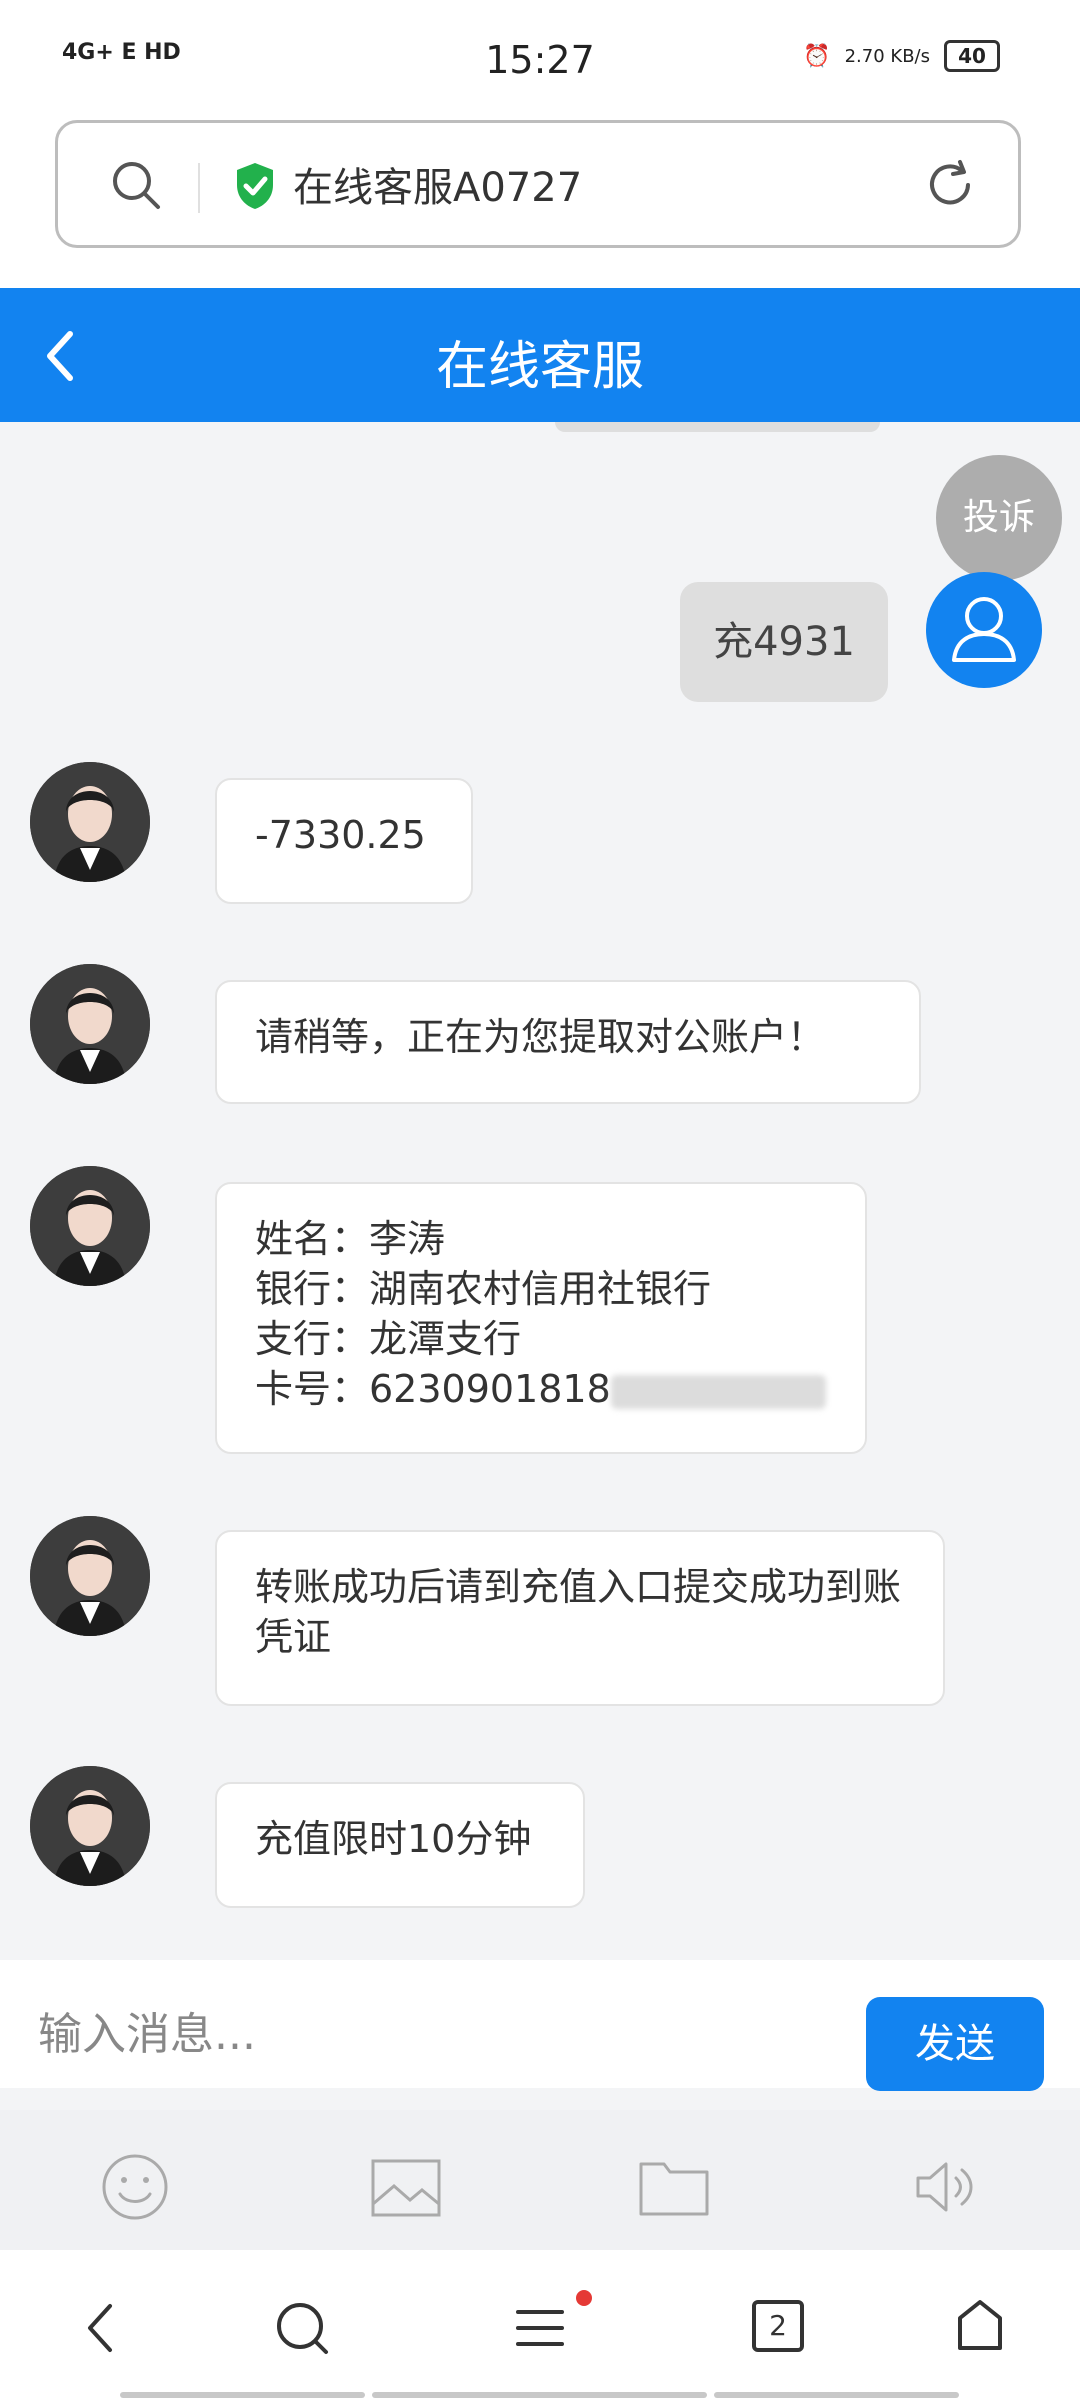 This screenshot has width=1080, height=2400. I want to click on user-icon, so click(984, 629).